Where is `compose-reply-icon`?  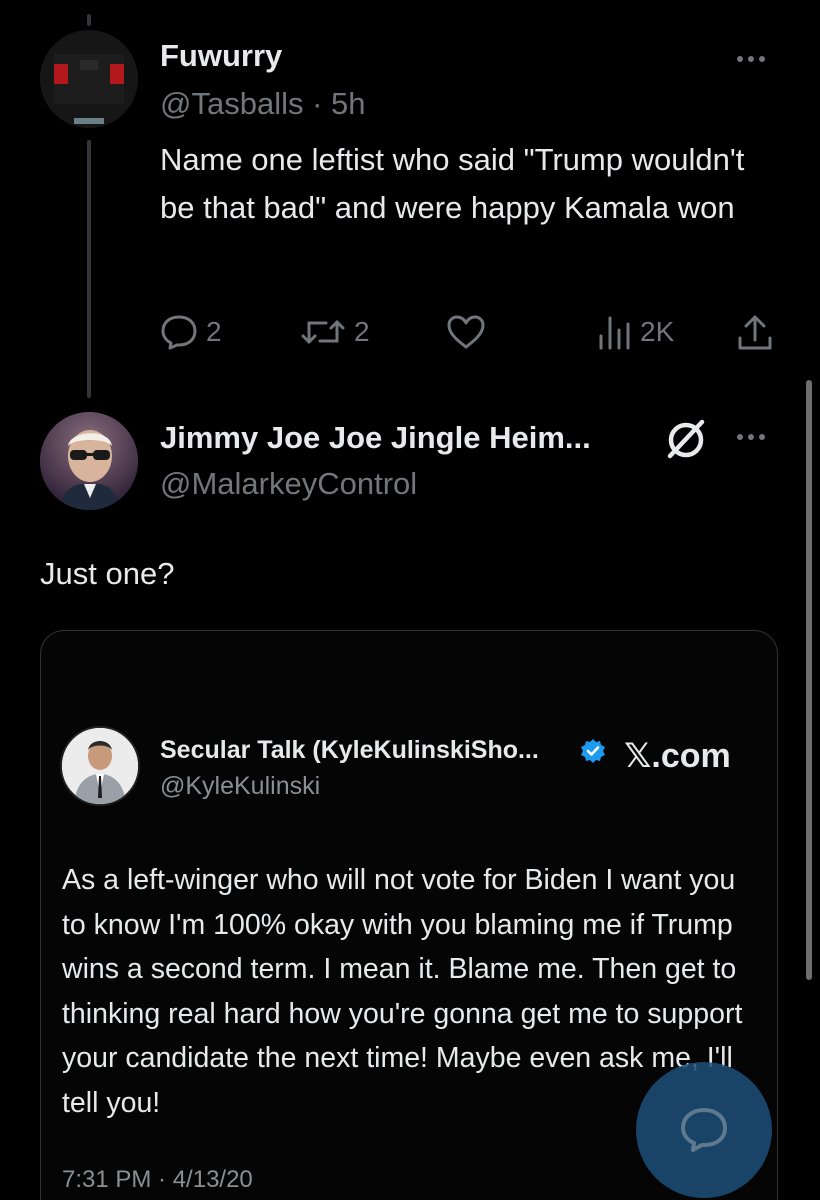 compose-reply-icon is located at coordinates (704, 1130).